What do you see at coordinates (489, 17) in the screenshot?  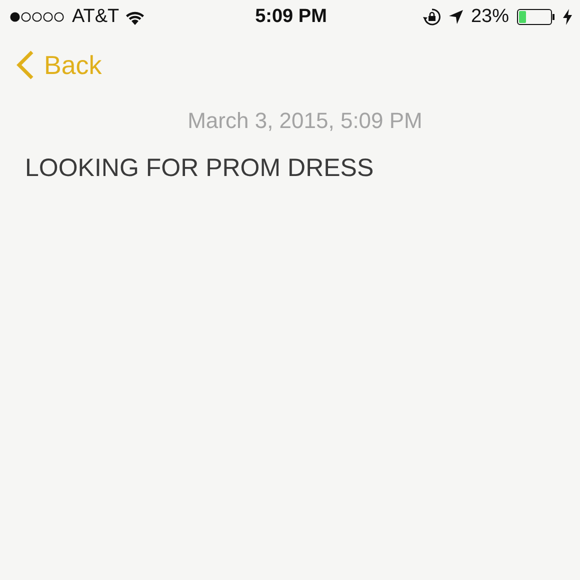 I see `battery-percentage: 23%` at bounding box center [489, 17].